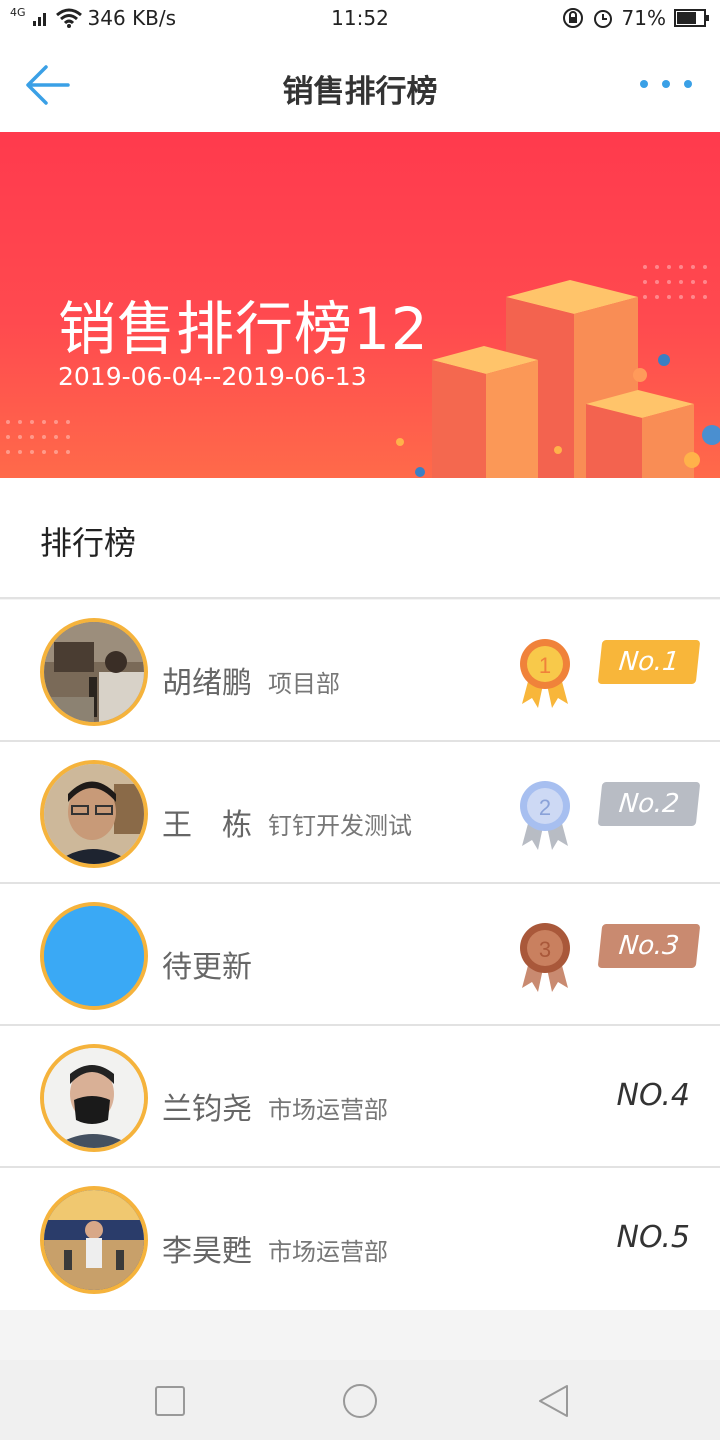 Image resolution: width=720 pixels, height=1440 pixels. I want to click on member-name: 兰钧尧, so click(207, 1109).